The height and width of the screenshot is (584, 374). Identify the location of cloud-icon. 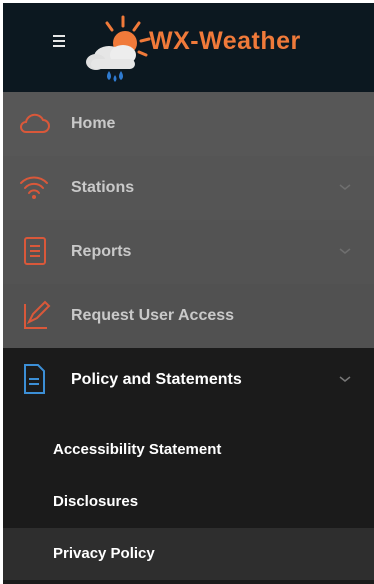
(35, 123).